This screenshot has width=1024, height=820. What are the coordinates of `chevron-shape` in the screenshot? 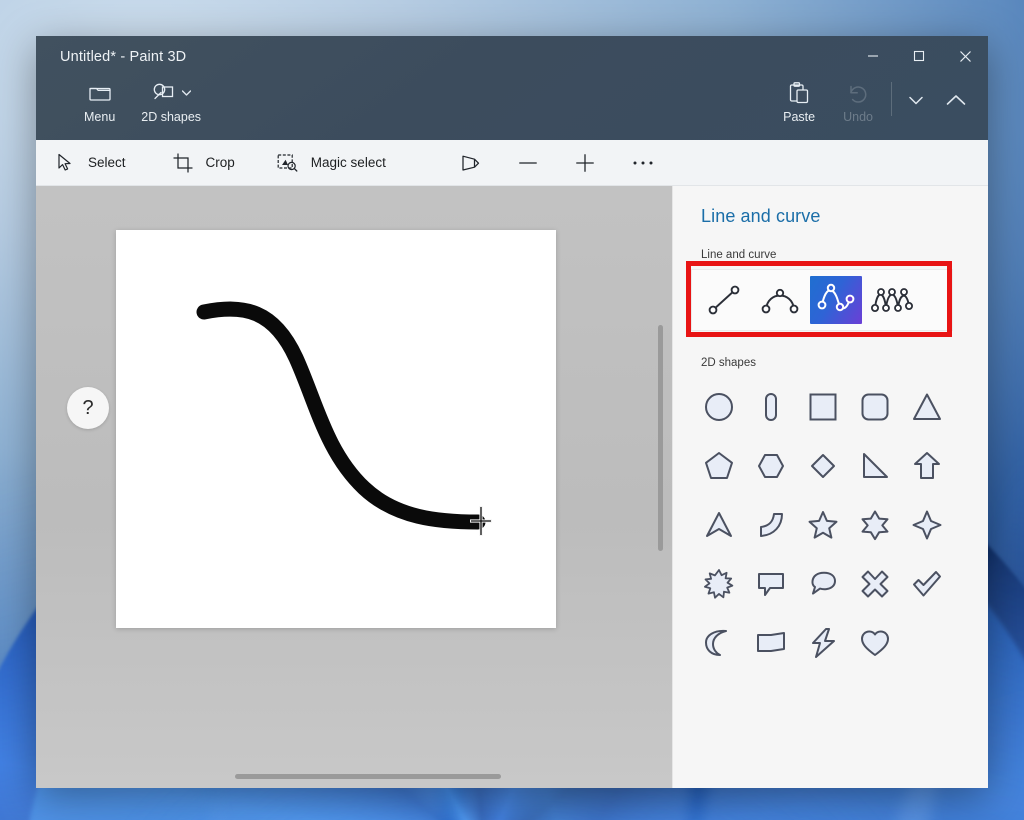 It's located at (719, 524).